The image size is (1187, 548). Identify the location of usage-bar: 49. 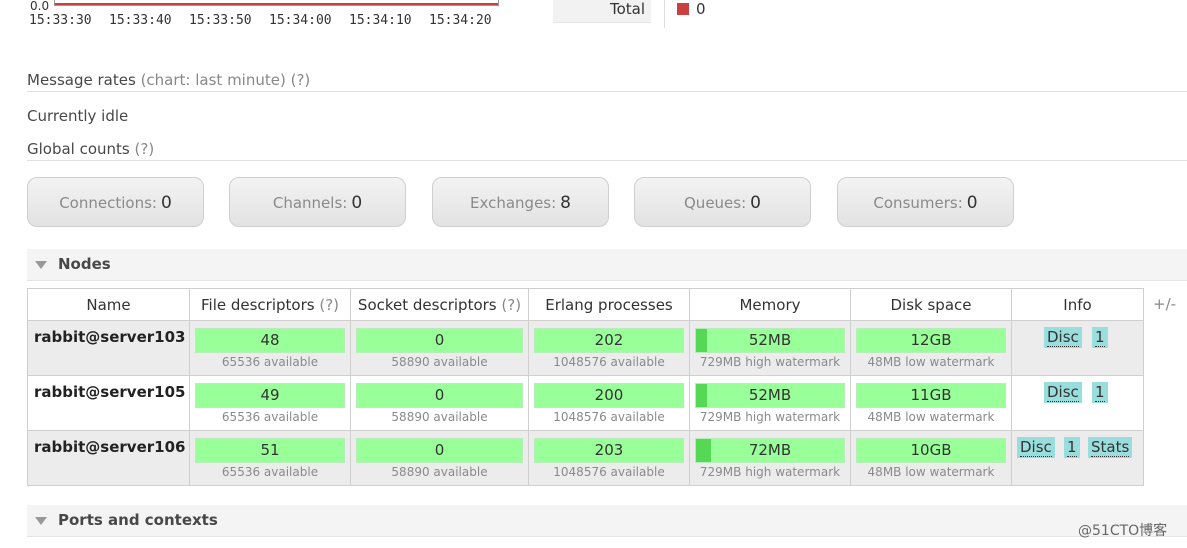
(270, 395).